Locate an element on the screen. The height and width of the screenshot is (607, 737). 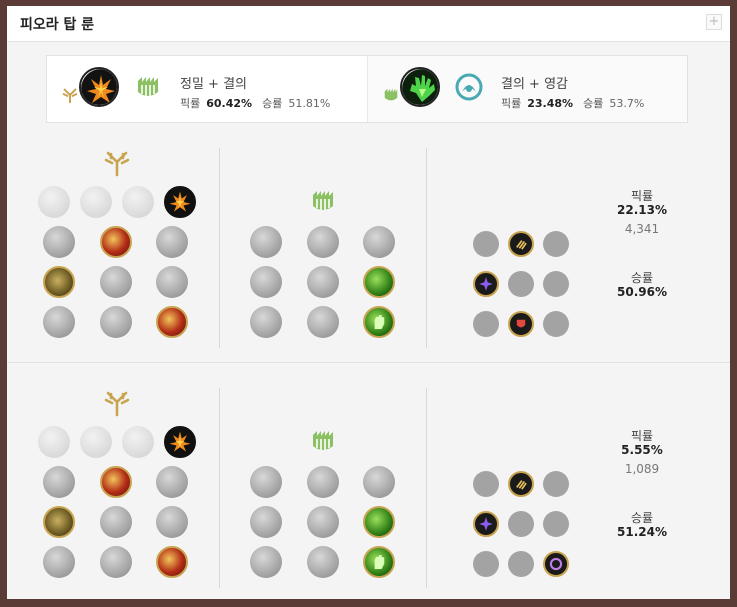
summary-option-precision-resolve: 정밀 + 결의 픽률 60.42% 승률 51.81% is located at coordinates (207, 89).